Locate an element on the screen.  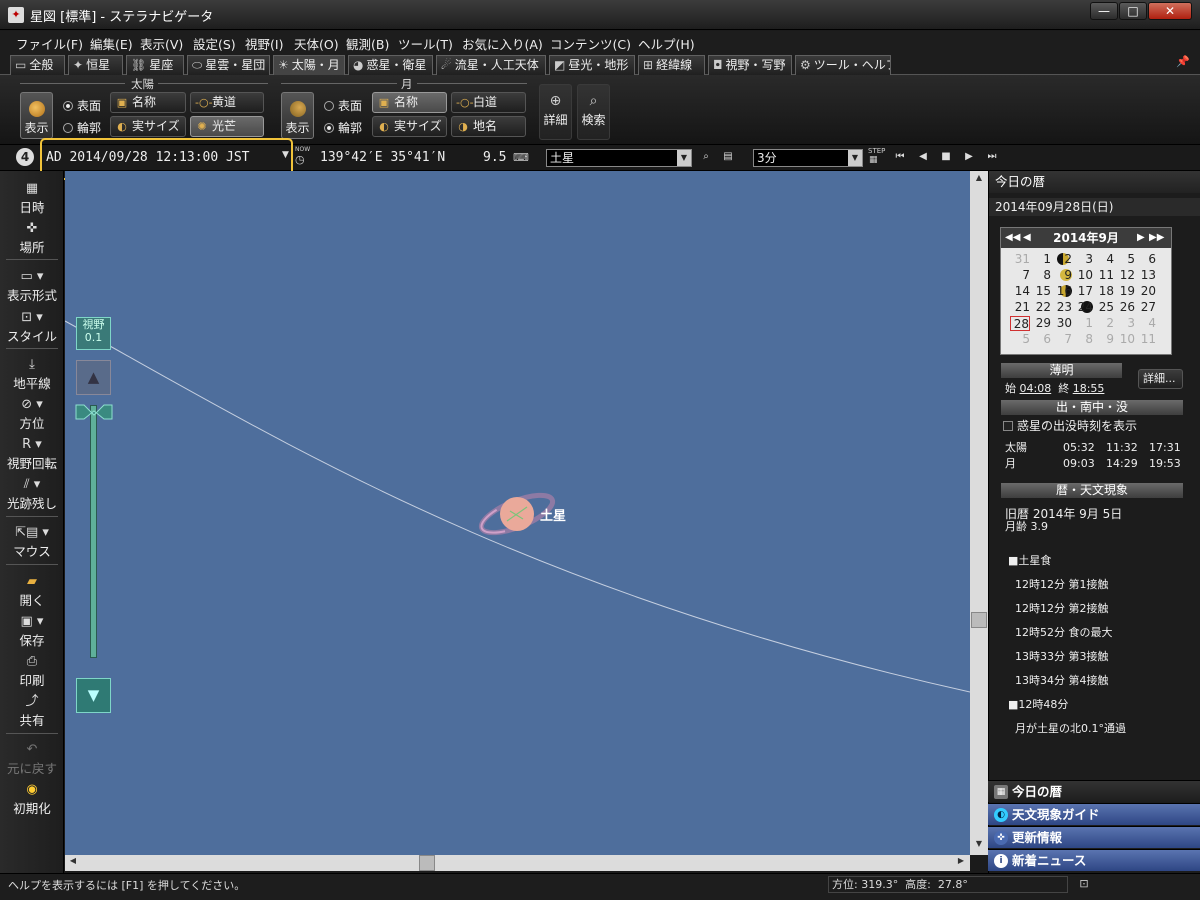
nav-today-calendar: ▦ 今日の暦 is located at coordinates (1094, 791).